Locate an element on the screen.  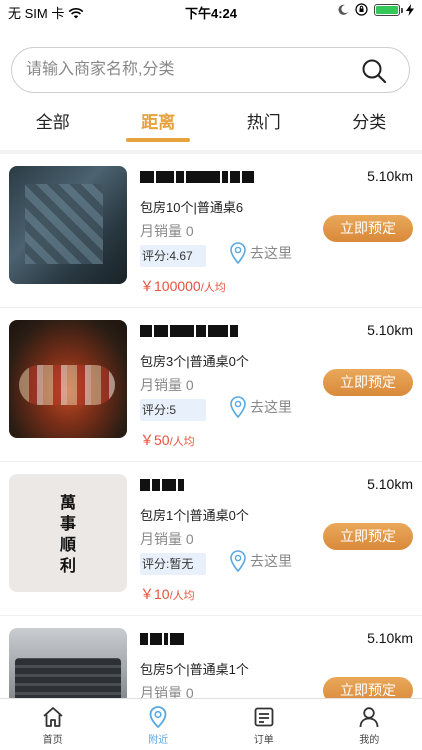
profile-icon is located at coordinates (369, 717).